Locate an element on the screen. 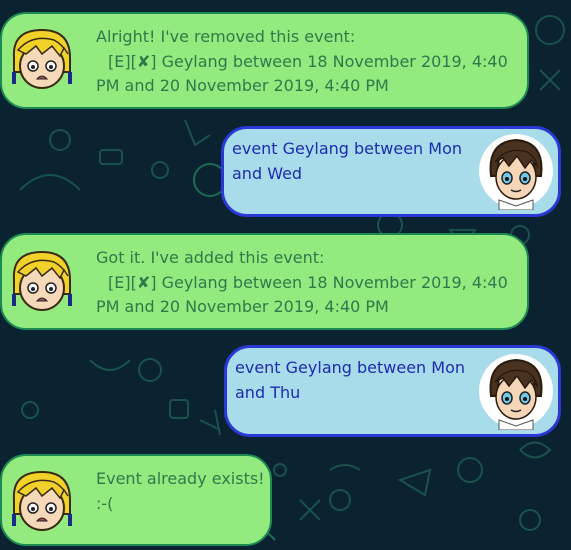 This screenshot has width=571, height=550. bot-message-line: Event already exists! is located at coordinates (180, 478).